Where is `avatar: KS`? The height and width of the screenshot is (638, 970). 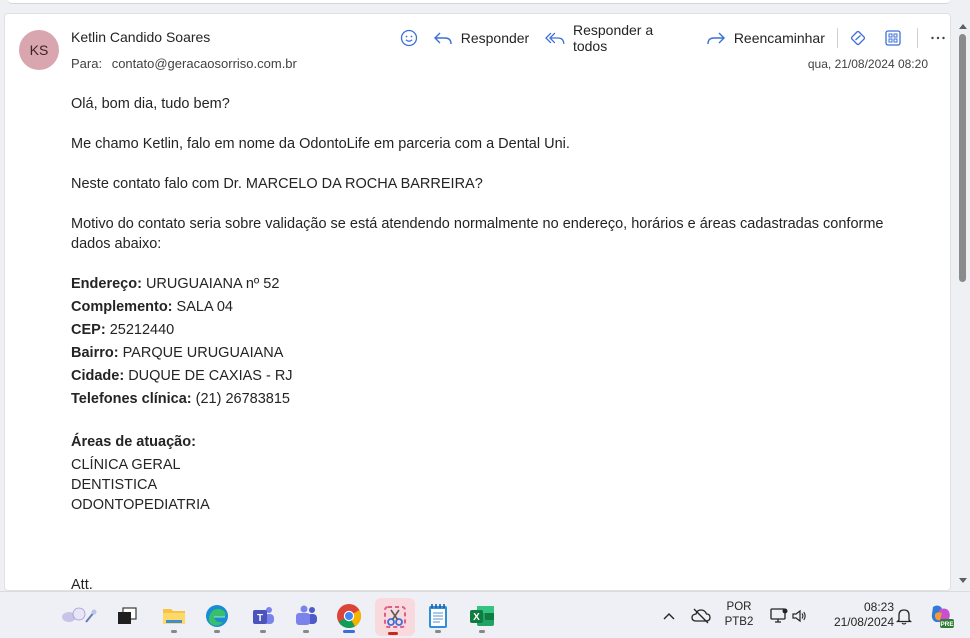 avatar: KS is located at coordinates (39, 50).